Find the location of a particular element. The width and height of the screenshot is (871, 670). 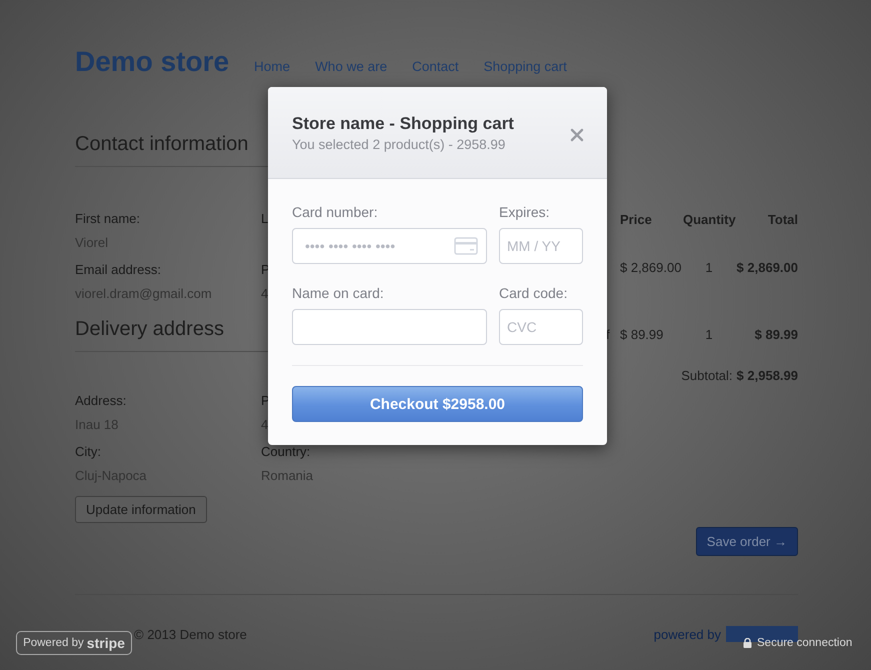

nav-link: Shopping cart is located at coordinates (525, 66).